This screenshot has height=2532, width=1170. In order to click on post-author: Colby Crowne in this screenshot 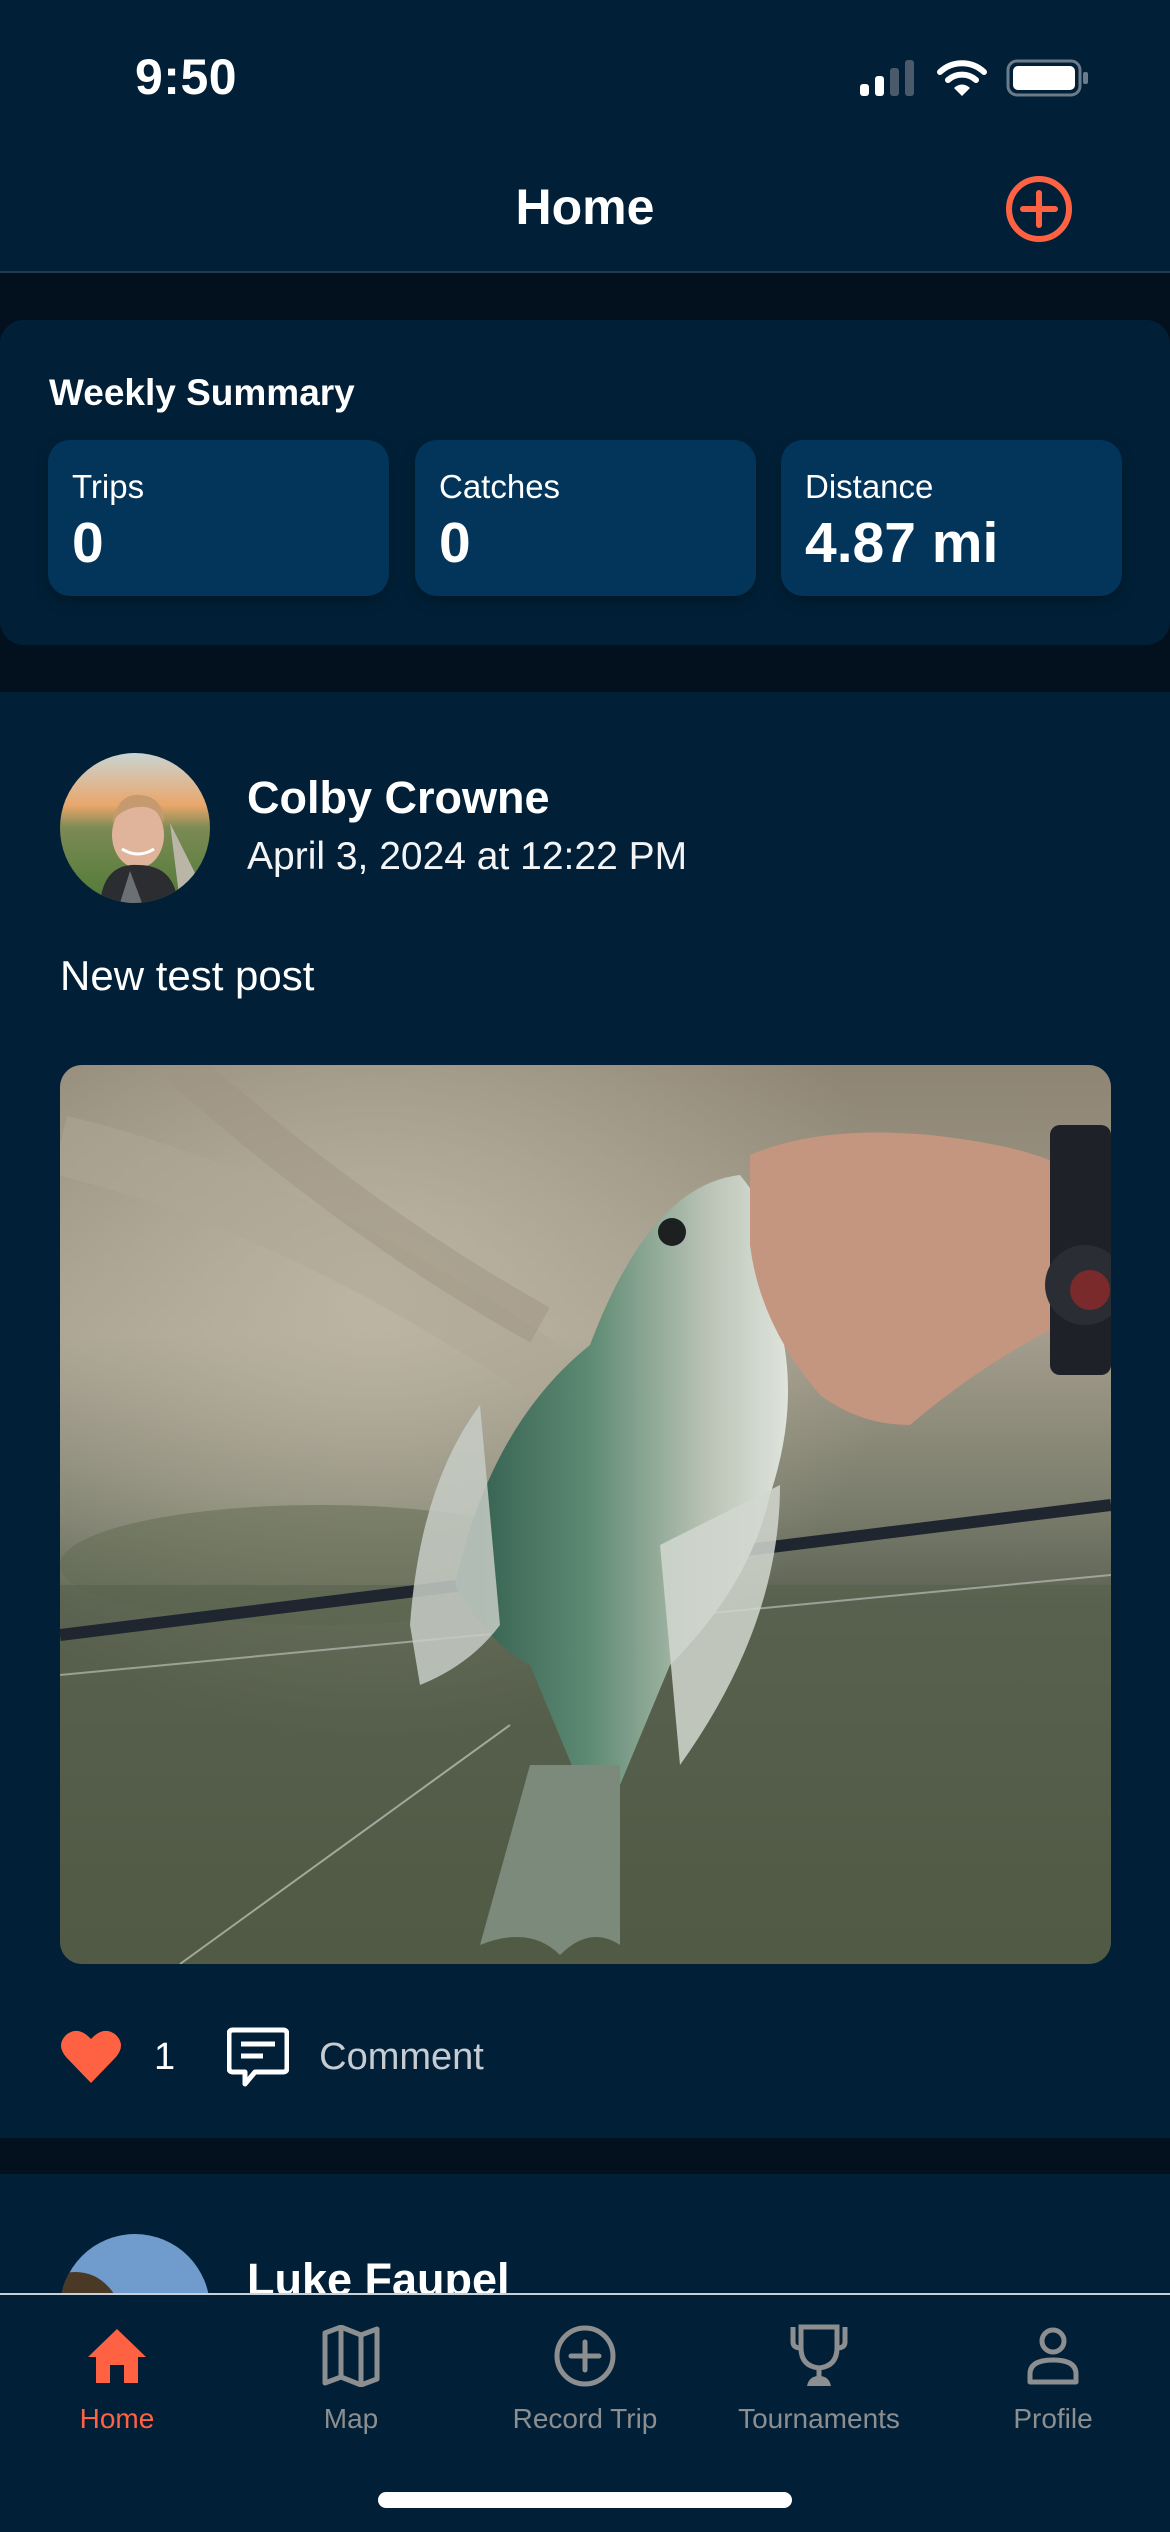, I will do `click(398, 798)`.